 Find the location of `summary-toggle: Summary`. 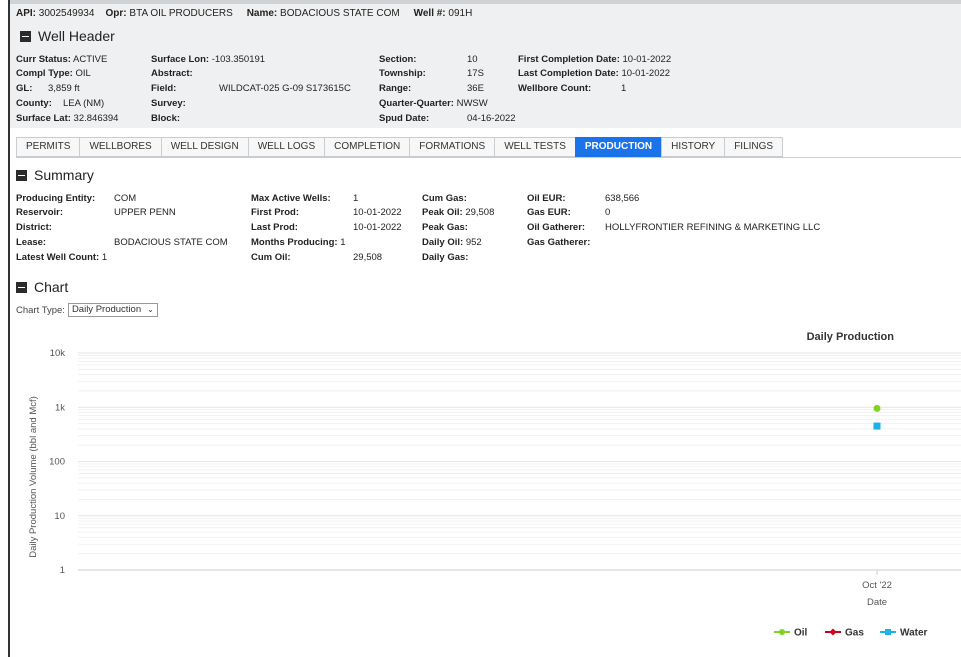

summary-toggle: Summary is located at coordinates (55, 175).